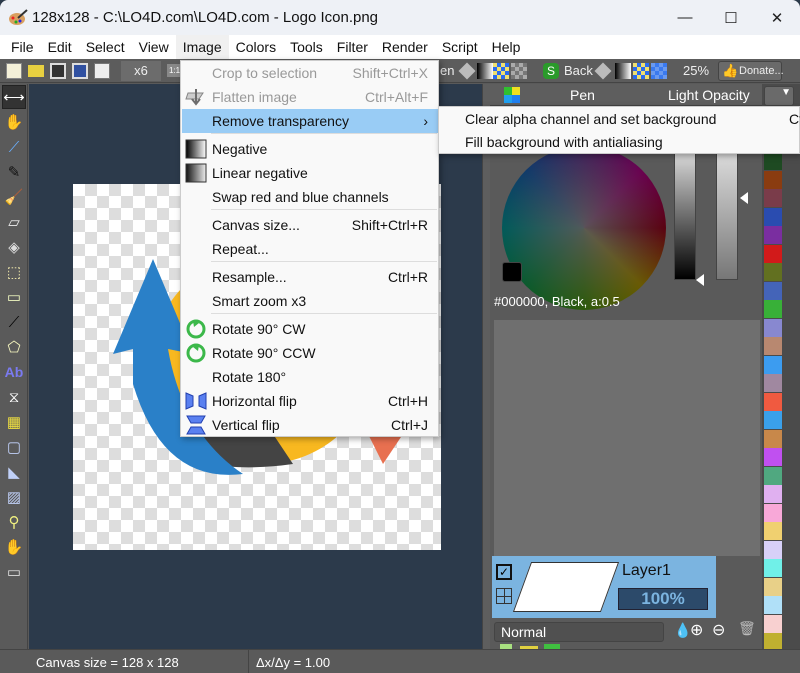 The image size is (800, 673). What do you see at coordinates (519, 70) in the screenshot?
I see `pen-transparent-icon` at bounding box center [519, 70].